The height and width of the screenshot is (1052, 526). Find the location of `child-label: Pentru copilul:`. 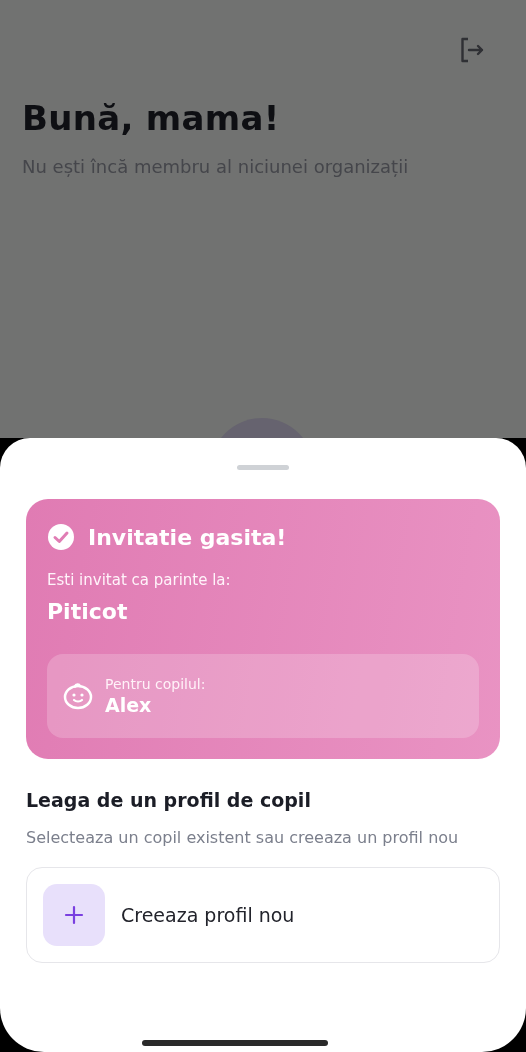

child-label: Pentru copilul: is located at coordinates (155, 684).